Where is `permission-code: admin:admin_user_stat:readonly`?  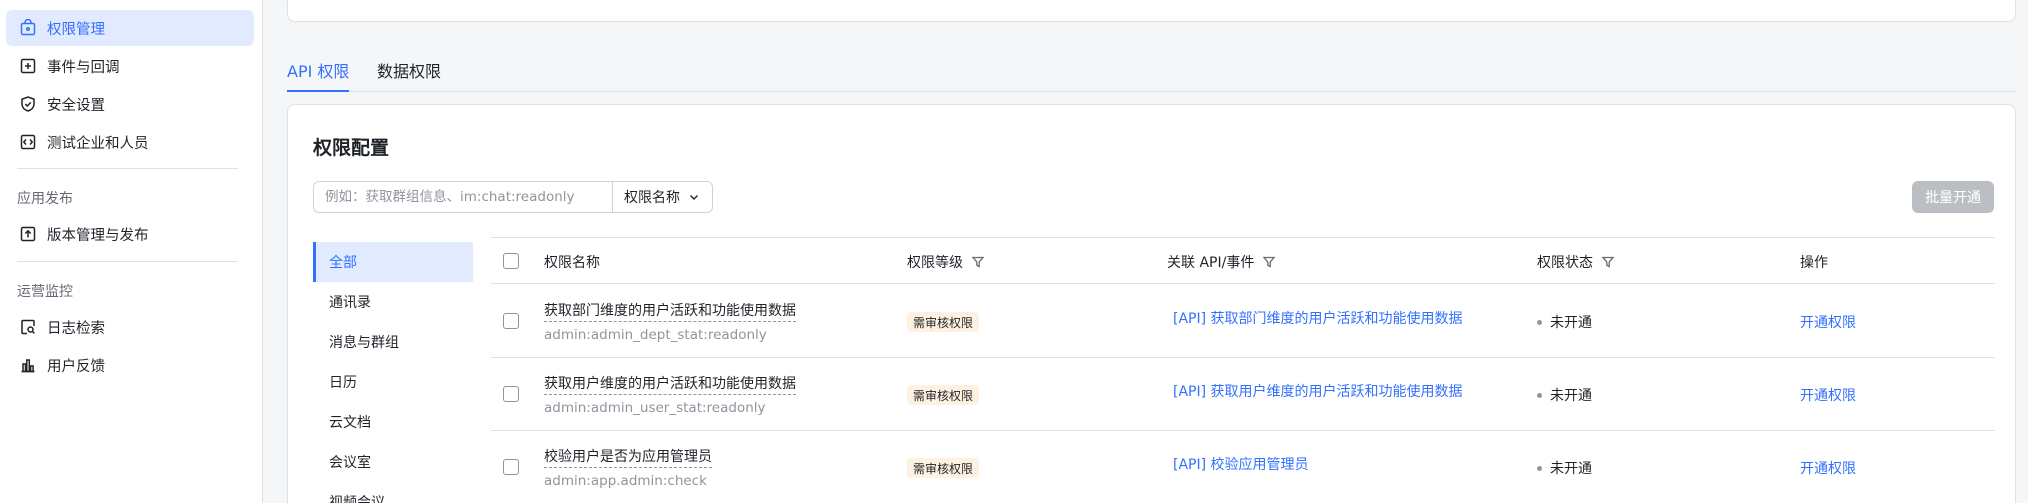 permission-code: admin:admin_user_stat:readonly is located at coordinates (655, 408).